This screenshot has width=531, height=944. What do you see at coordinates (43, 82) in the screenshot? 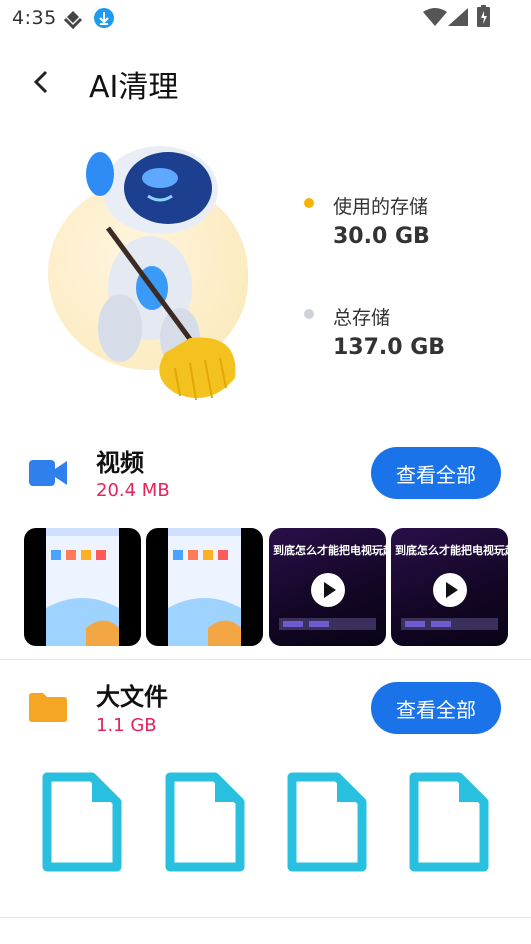
I see `back-arrow-icon` at bounding box center [43, 82].